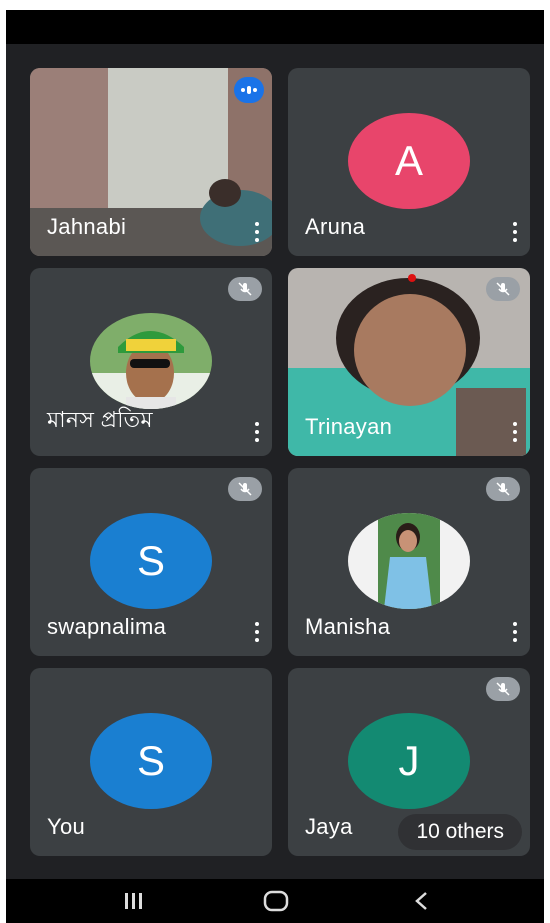 This screenshot has width=550, height=923. I want to click on avatar: A, so click(409, 161).